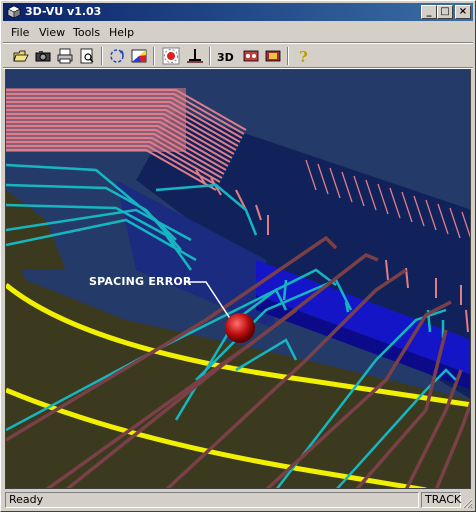 This screenshot has height=512, width=476. Describe the element at coordinates (429, 12) in the screenshot. I see `minimize-button: _` at that location.